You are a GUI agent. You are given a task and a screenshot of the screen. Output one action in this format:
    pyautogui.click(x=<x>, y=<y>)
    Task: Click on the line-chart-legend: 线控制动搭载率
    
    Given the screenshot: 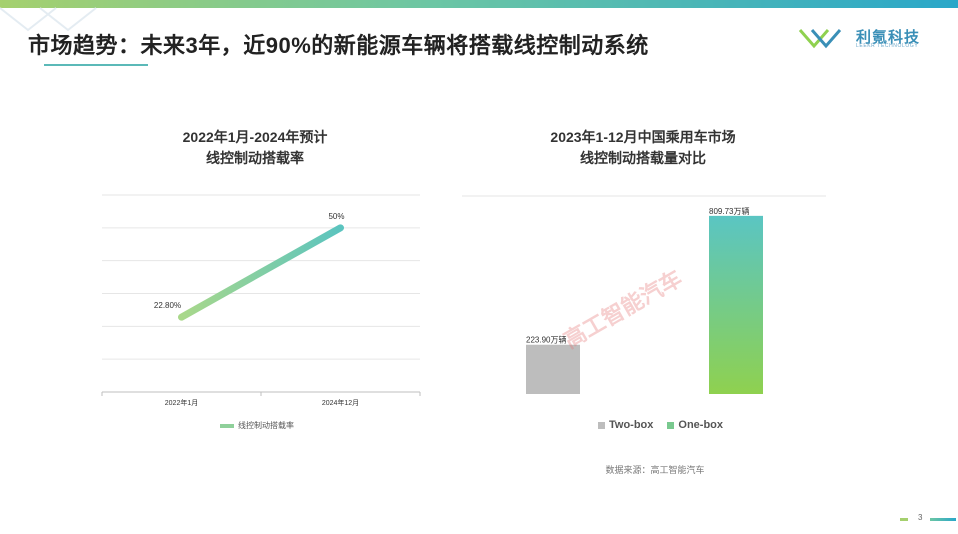 What is the action you would take?
    pyautogui.click(x=257, y=425)
    